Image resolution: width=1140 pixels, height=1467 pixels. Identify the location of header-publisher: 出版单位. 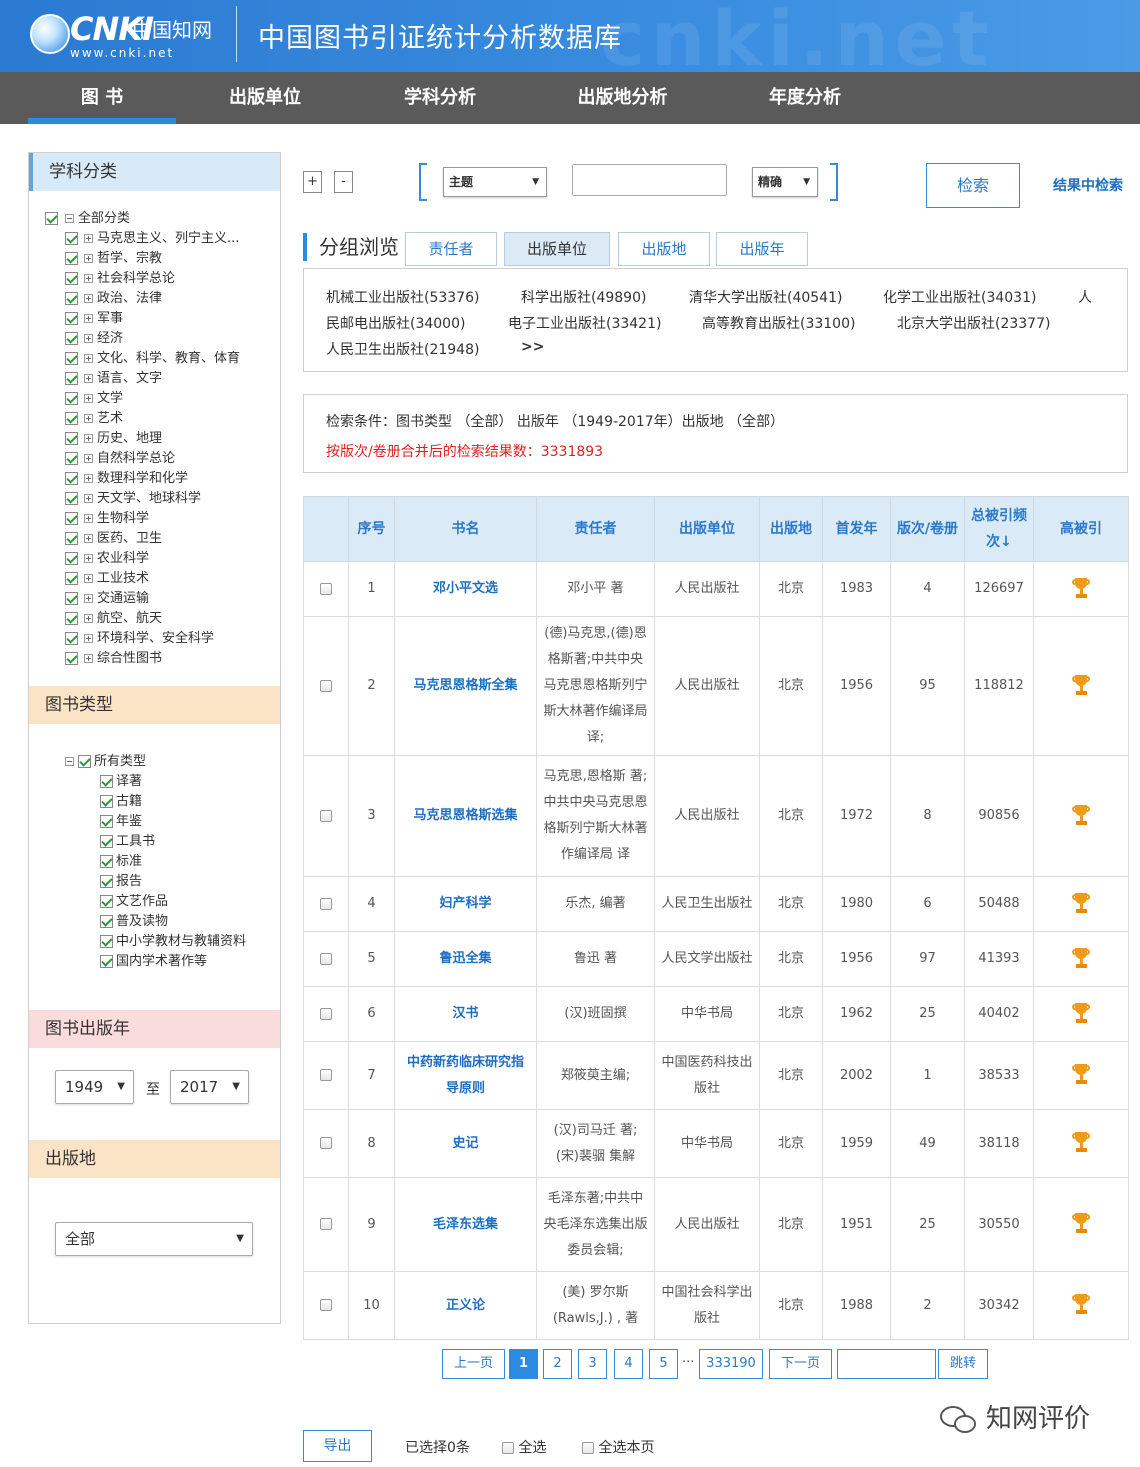
(707, 529).